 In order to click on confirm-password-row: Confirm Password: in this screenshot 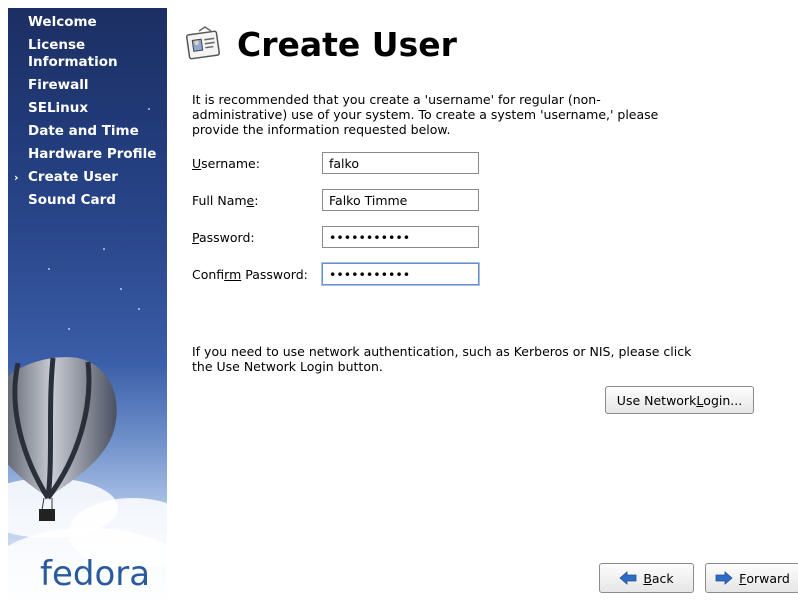, I will do `click(335, 274)`.